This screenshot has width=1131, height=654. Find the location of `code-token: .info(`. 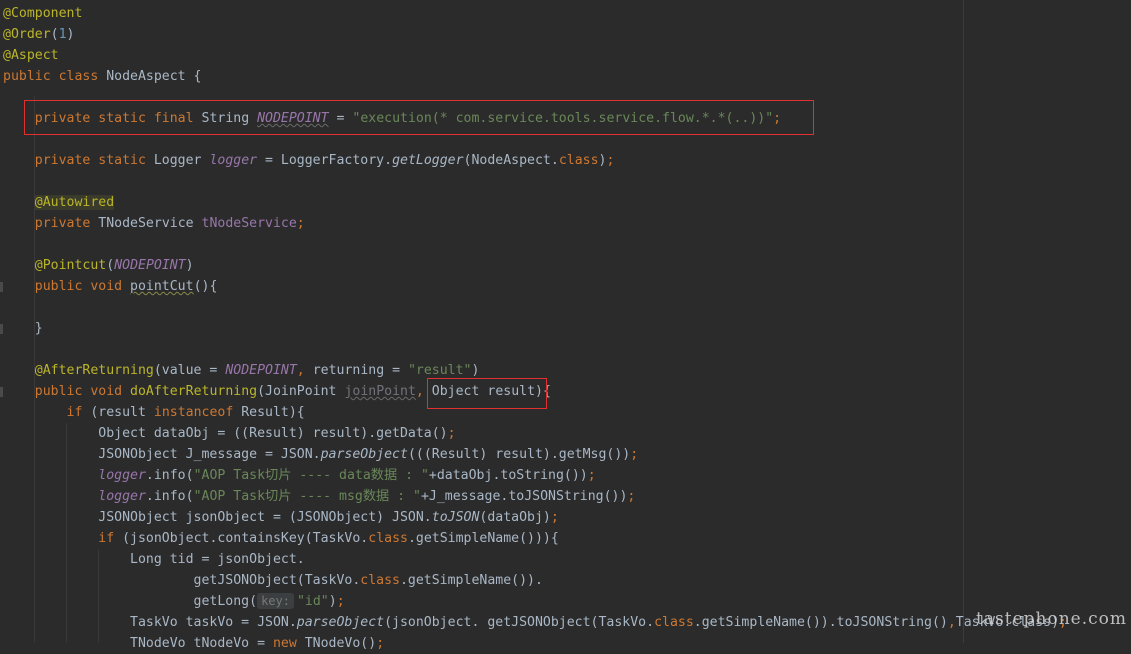

code-token: .info( is located at coordinates (169, 496).